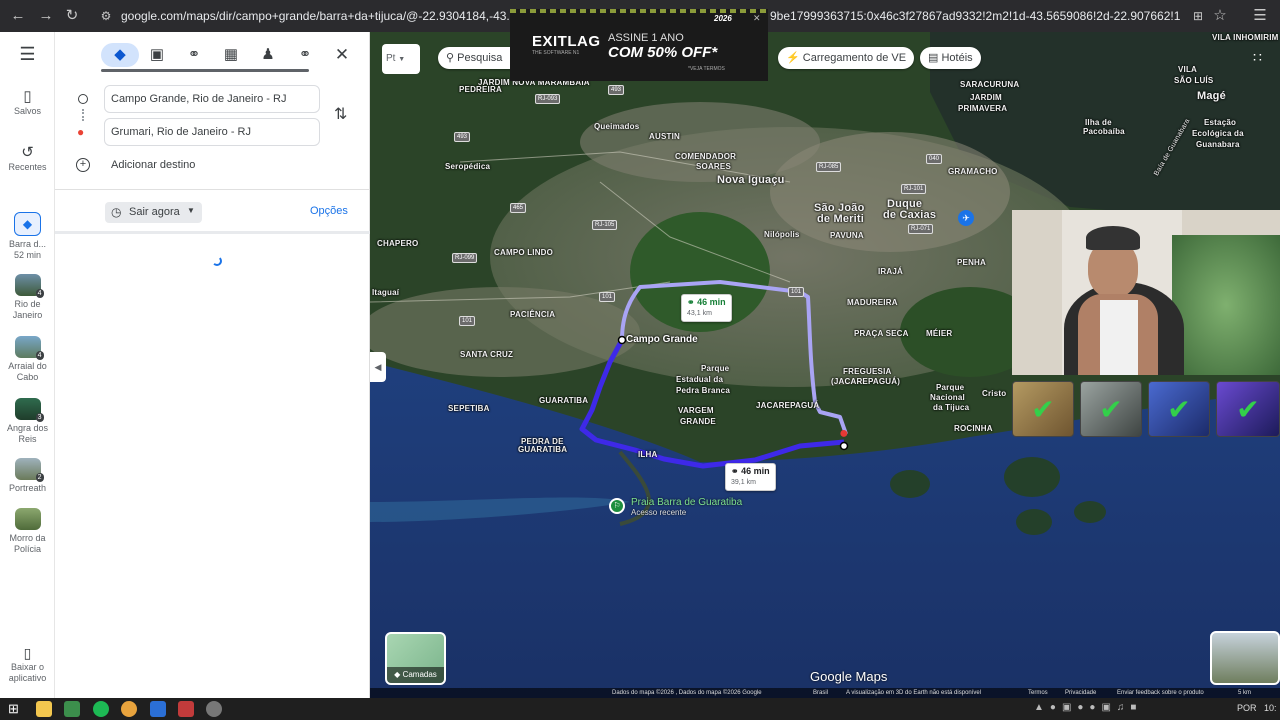 The height and width of the screenshot is (720, 1280). What do you see at coordinates (27, 421) in the screenshot?
I see `rail-recent-angra: 3 Angra dos Reis` at bounding box center [27, 421].